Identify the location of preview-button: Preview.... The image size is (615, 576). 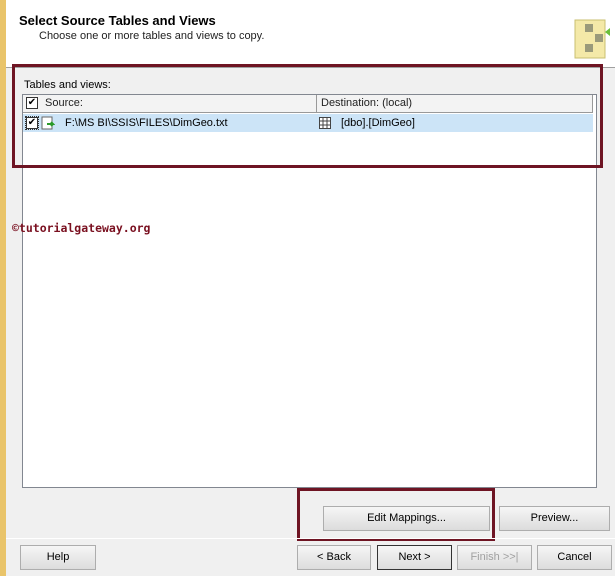
(554, 518).